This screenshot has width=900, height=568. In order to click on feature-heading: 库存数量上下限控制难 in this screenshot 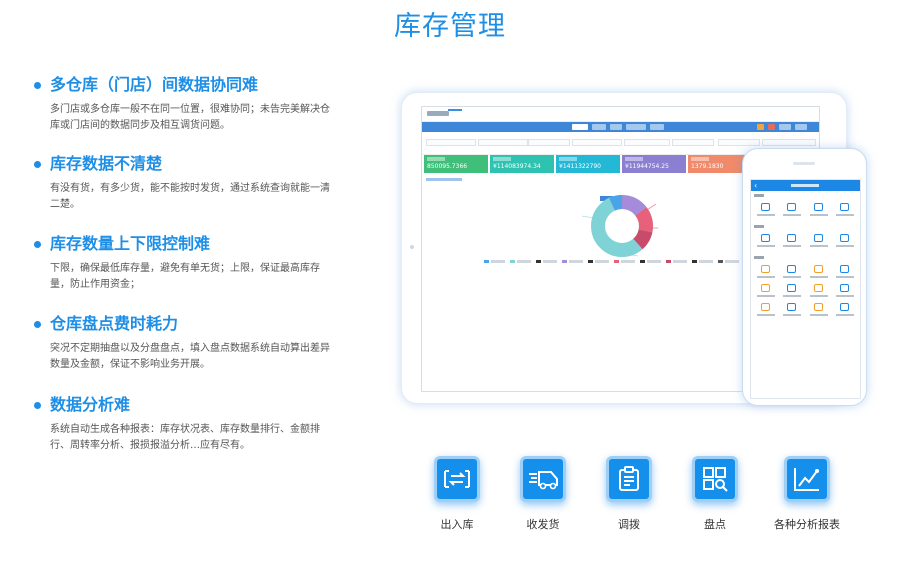, I will do `click(184, 244)`.